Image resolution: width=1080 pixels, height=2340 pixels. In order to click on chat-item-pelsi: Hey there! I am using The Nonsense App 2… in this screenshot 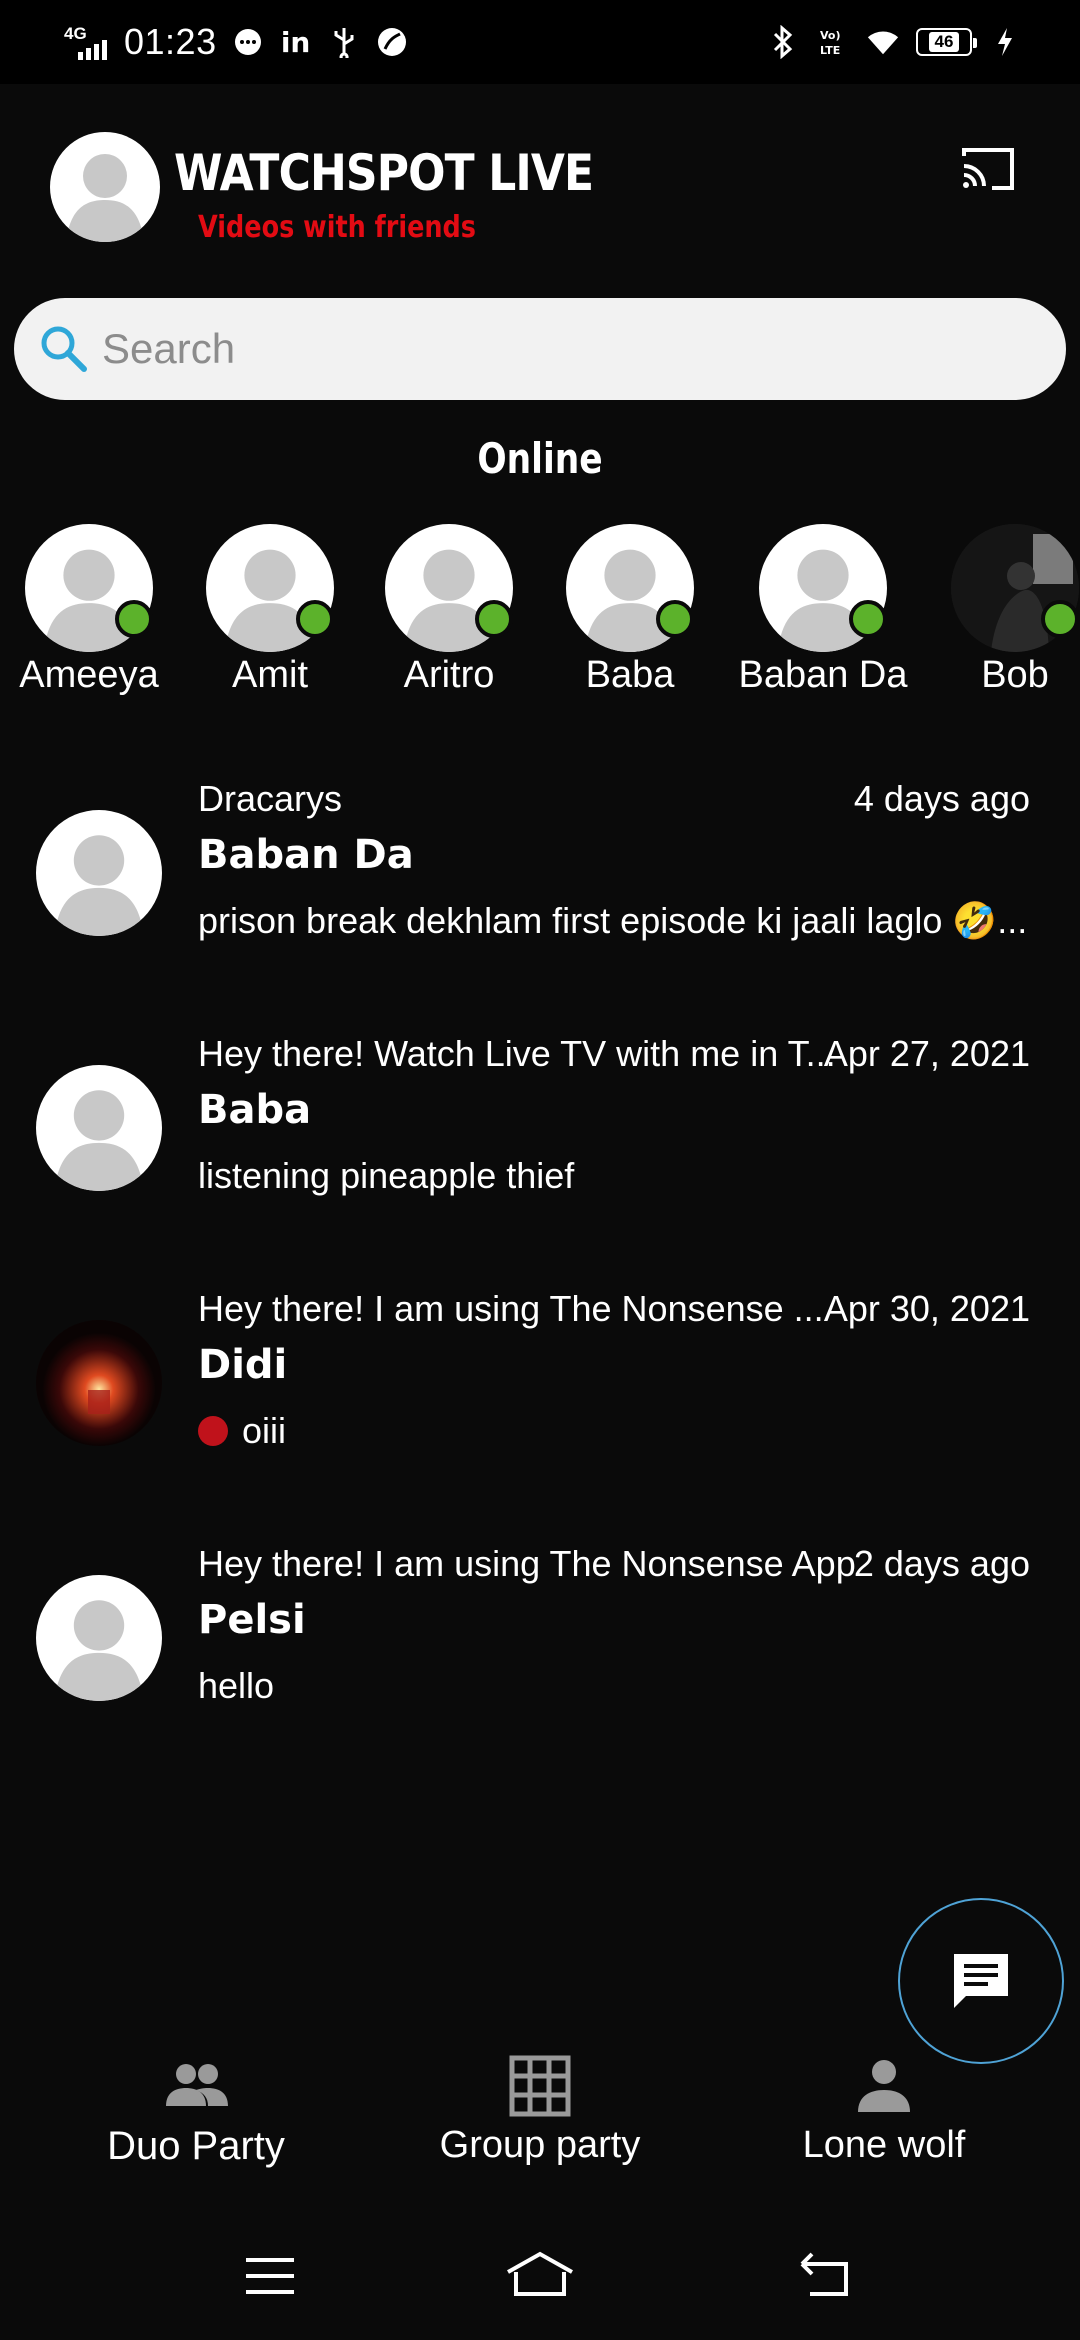, I will do `click(540, 1653)`.